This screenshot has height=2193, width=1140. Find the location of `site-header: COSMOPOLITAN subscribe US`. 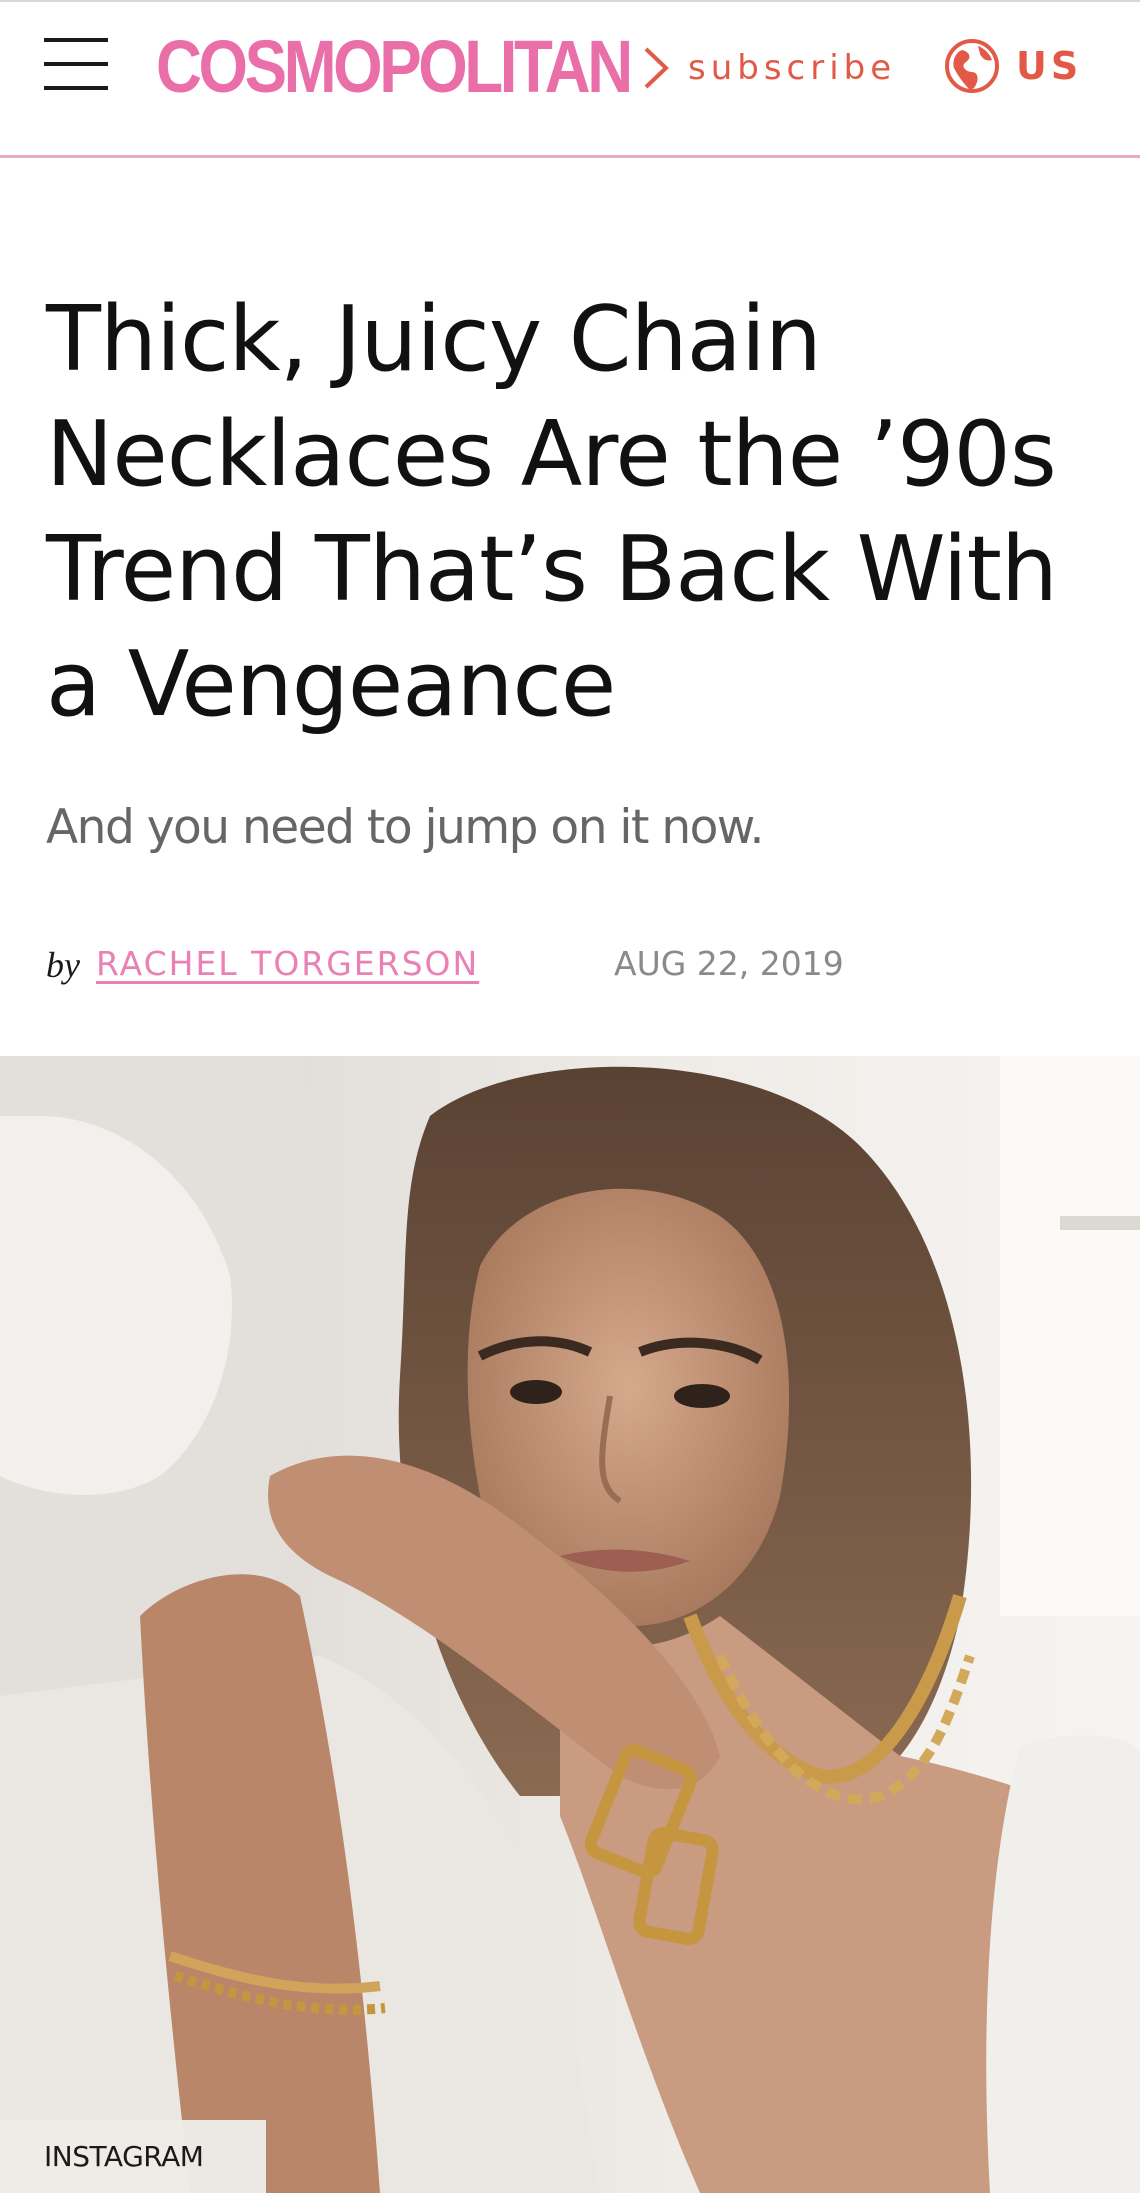

site-header: COSMOPOLITAN subscribe US is located at coordinates (570, 78).